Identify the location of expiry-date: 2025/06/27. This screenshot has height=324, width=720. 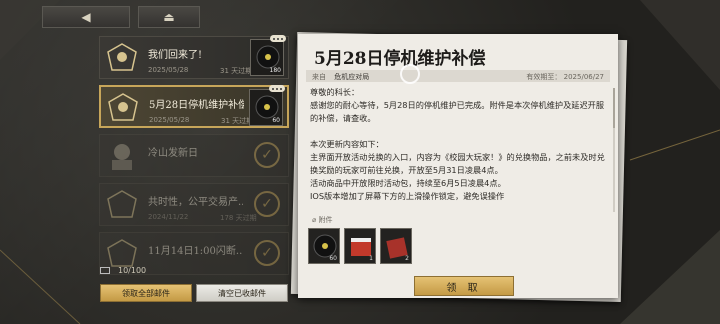
(583, 77).